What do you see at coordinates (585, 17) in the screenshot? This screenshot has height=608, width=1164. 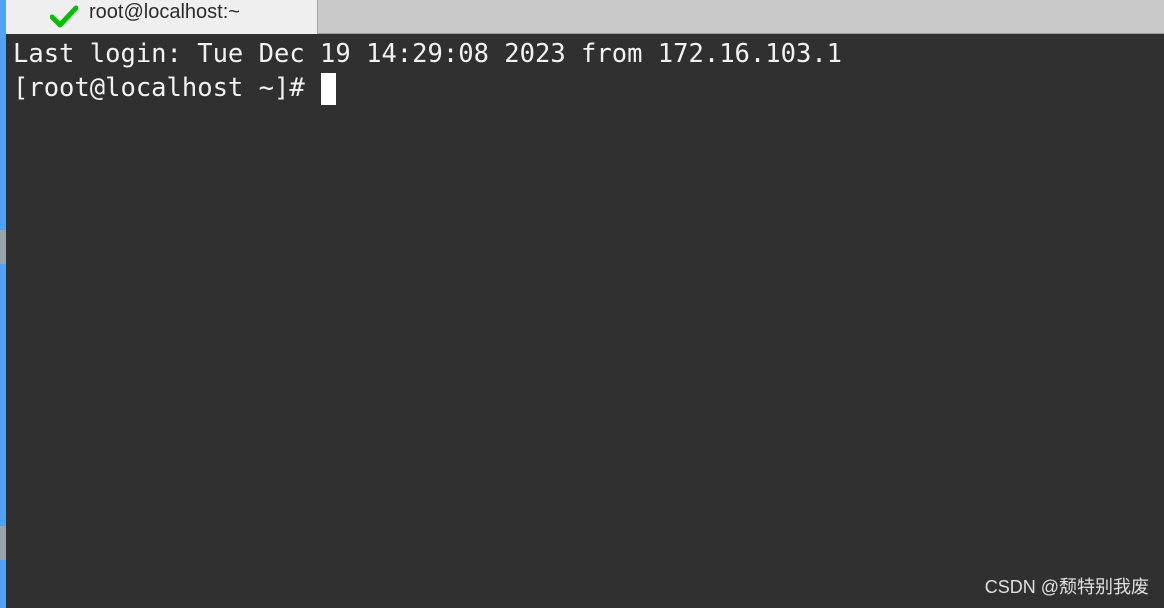 I see `tab-bar: root@localhost:~` at bounding box center [585, 17].